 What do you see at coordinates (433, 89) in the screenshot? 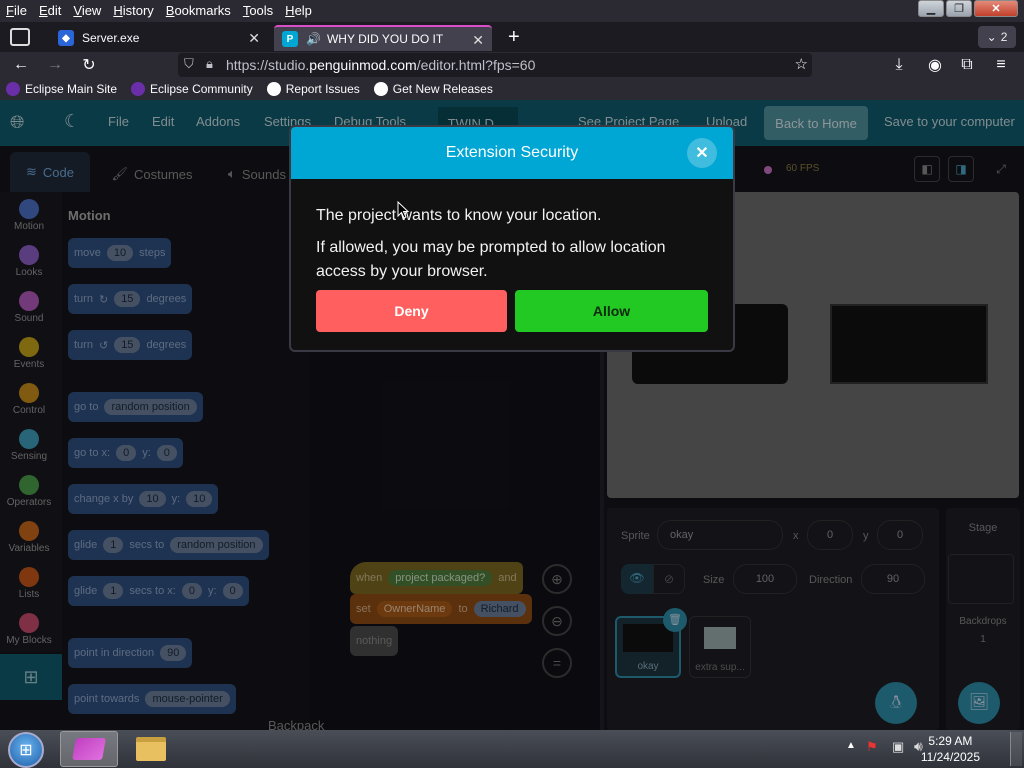
I see `bookmark-get-new-releases: Get New Releases` at bounding box center [433, 89].